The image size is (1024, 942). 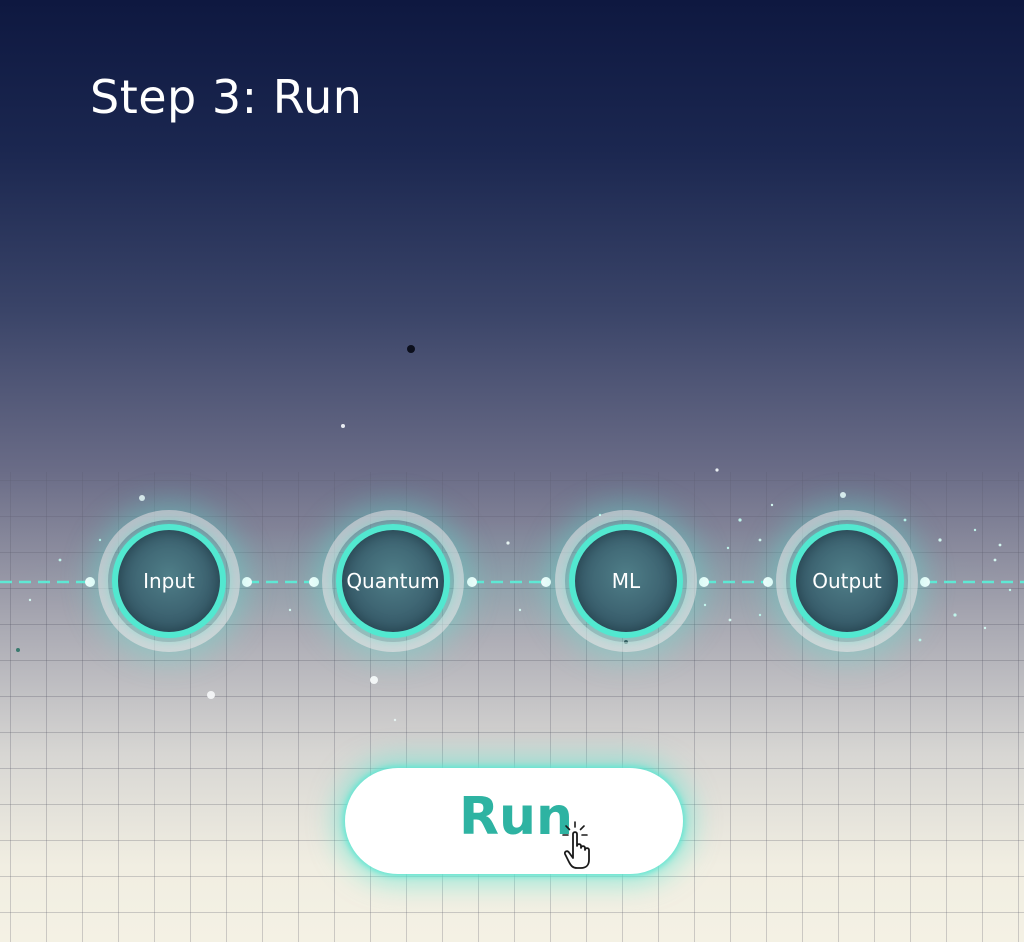 I want to click on node-core: Input, so click(x=169, y=581).